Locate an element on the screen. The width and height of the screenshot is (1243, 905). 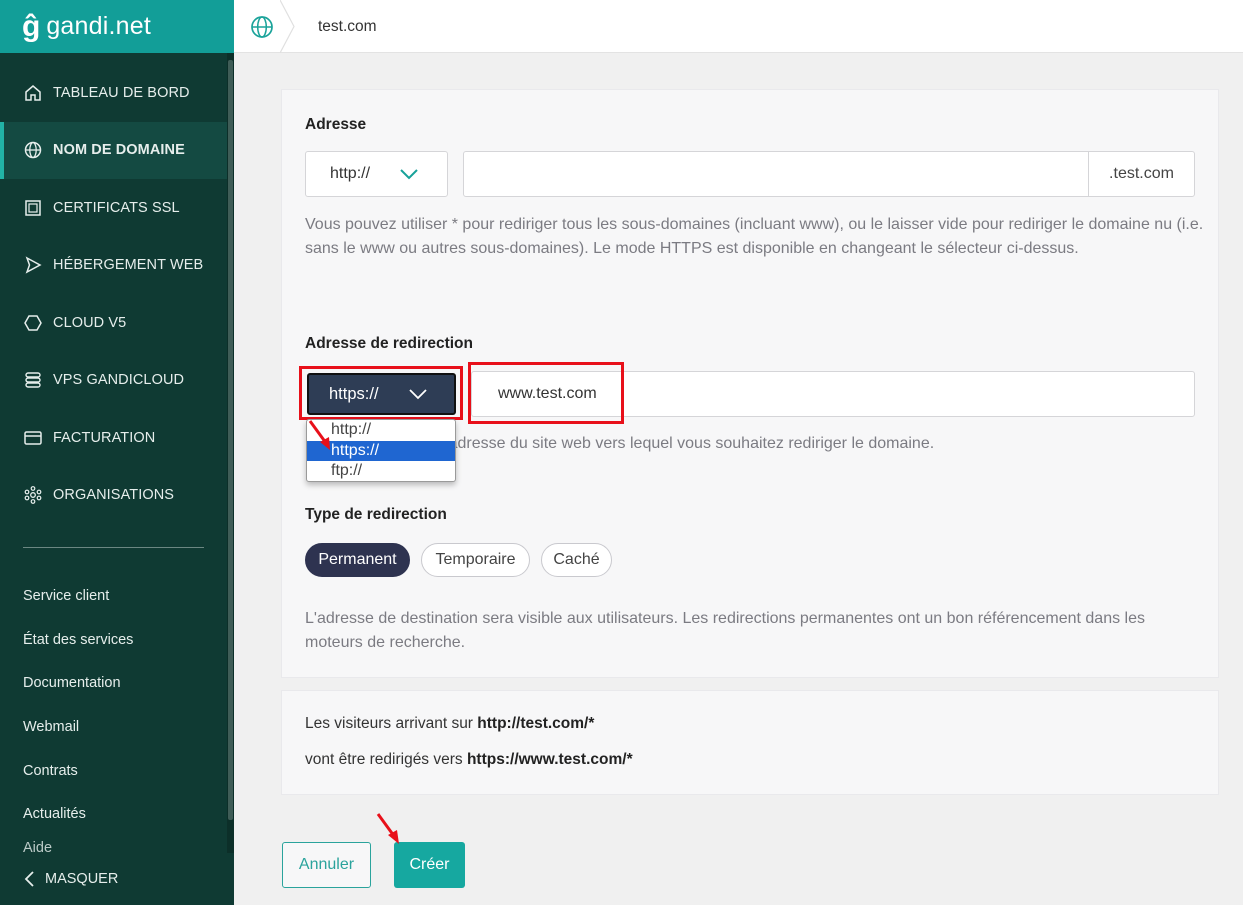
sidebar-item-label: CLOUD V5 is located at coordinates (90, 322).